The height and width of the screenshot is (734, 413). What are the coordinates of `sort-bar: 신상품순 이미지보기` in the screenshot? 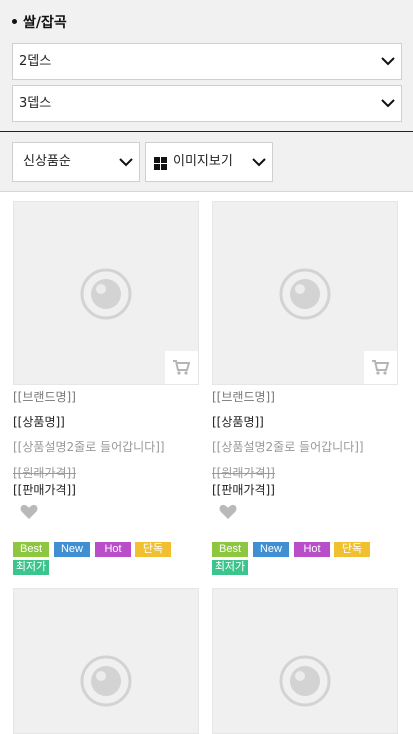 It's located at (206, 162).